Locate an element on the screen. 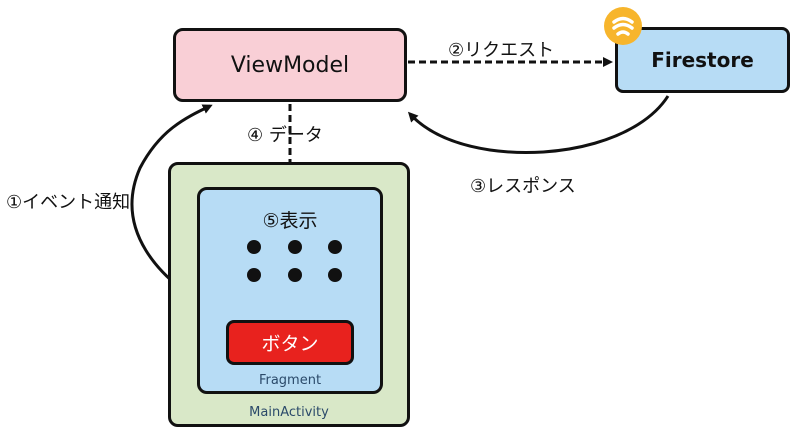 Image resolution: width=800 pixels, height=435 pixels. action-button-label: ボタン is located at coordinates (290, 344).